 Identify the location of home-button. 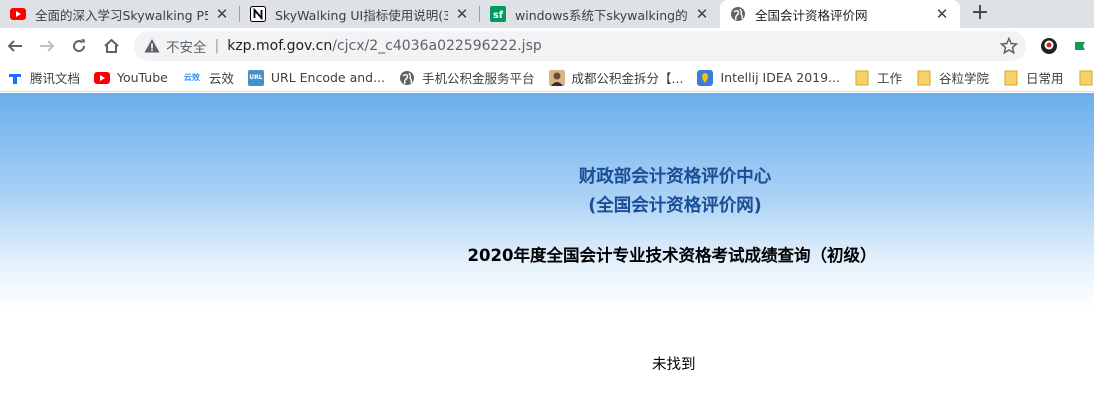
(111, 46).